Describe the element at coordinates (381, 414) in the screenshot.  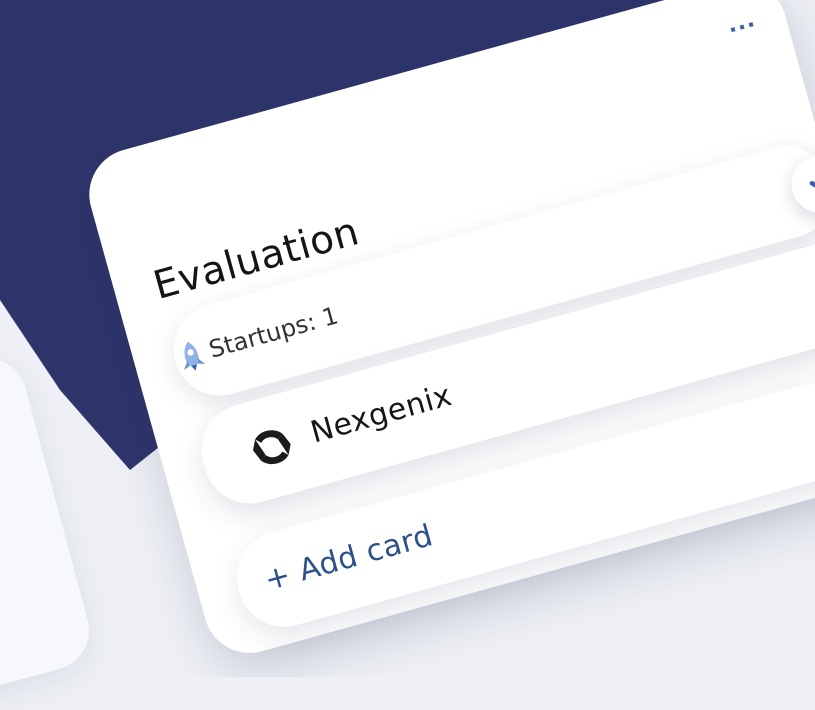
I see `startup-name: Nexgenix` at that location.